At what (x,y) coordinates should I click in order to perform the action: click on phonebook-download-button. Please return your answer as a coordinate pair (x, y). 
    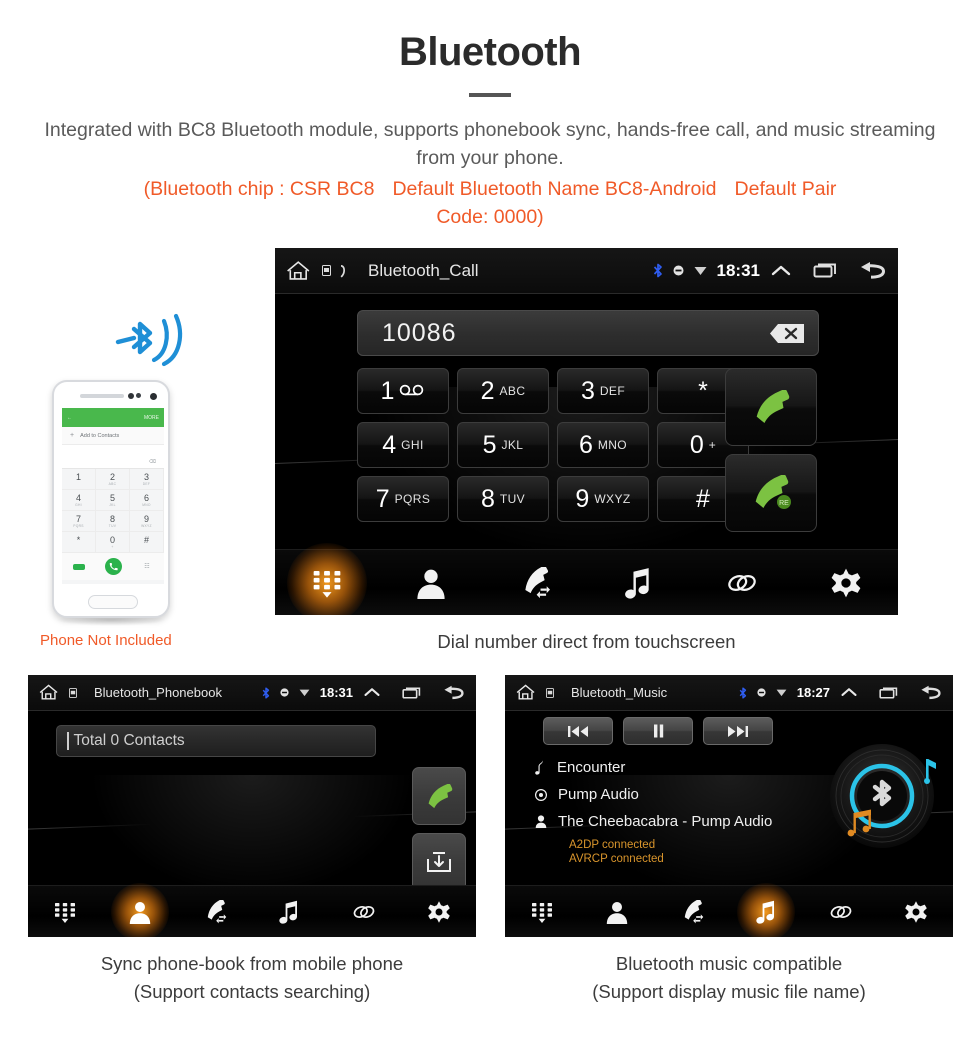
    Looking at the image, I should click on (439, 862).